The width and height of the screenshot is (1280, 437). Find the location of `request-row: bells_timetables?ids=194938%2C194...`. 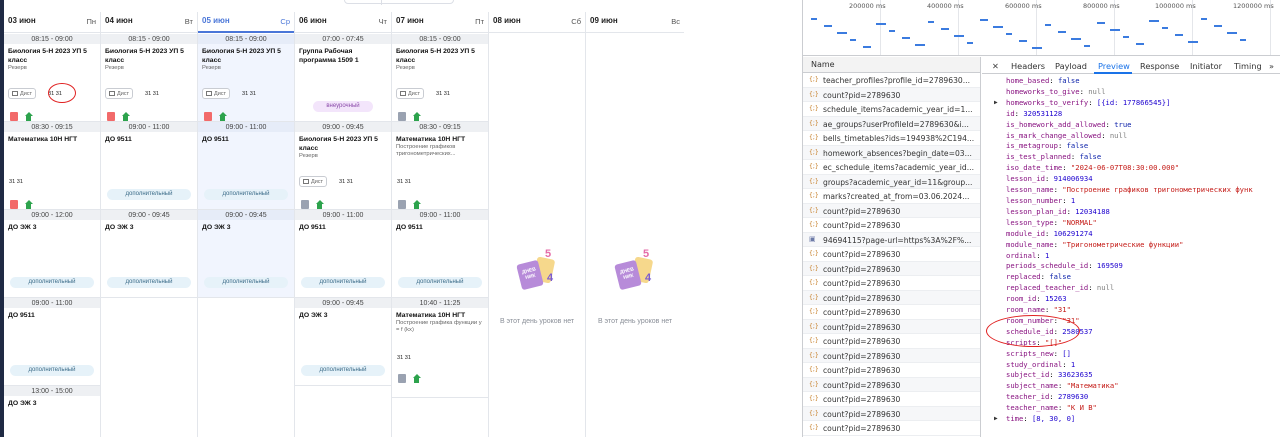

request-row: bells_timetables?ids=194938%2C194... is located at coordinates (891, 138).